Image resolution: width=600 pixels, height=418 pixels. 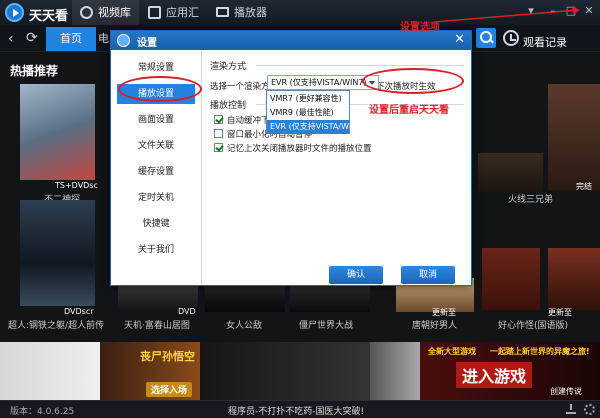 I want to click on tab-next: 电, so click(x=103, y=39).